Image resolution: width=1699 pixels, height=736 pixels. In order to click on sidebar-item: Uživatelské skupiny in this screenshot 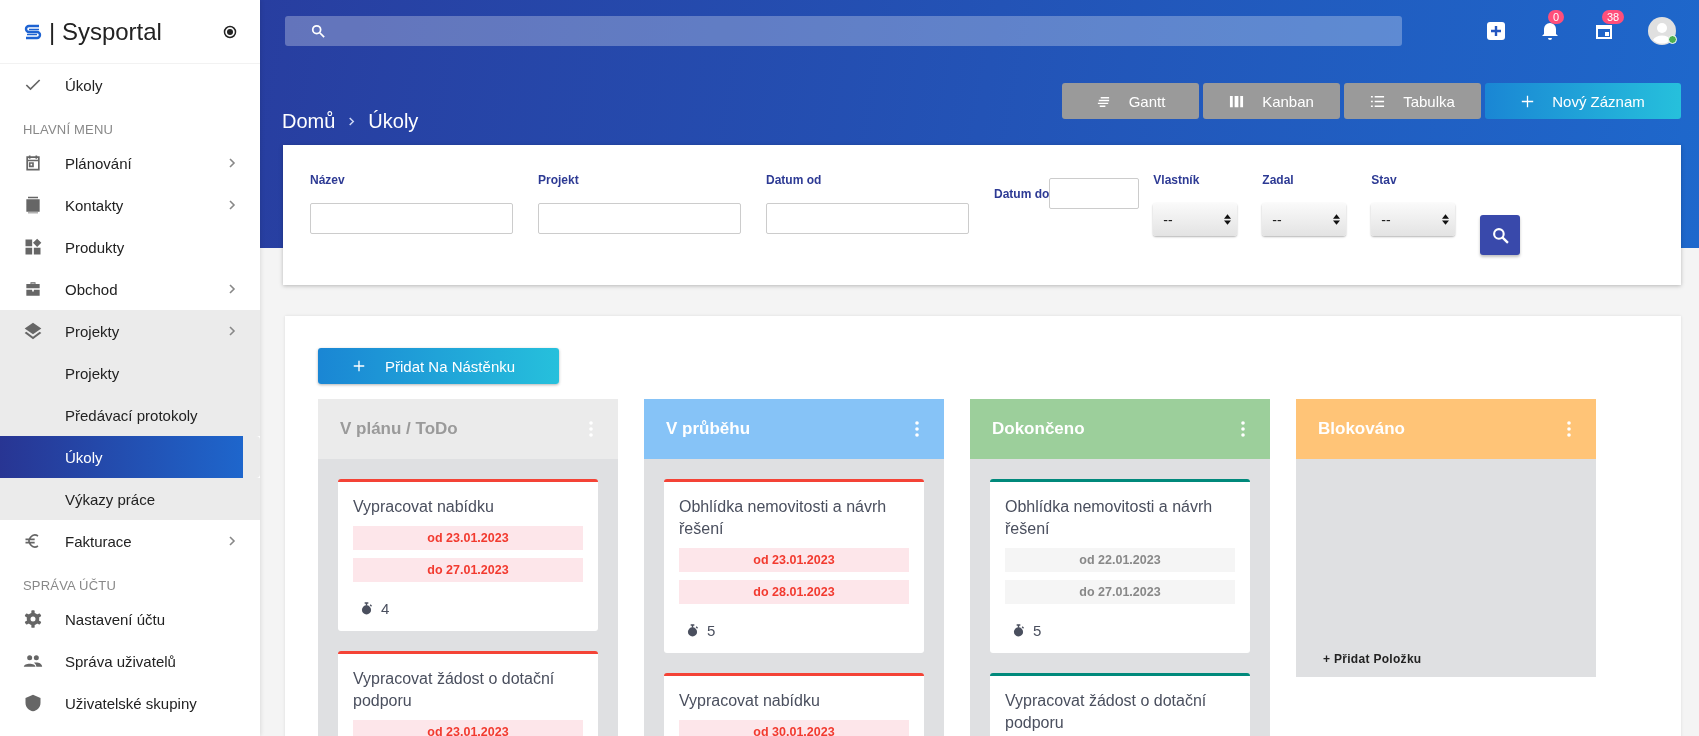, I will do `click(130, 703)`.